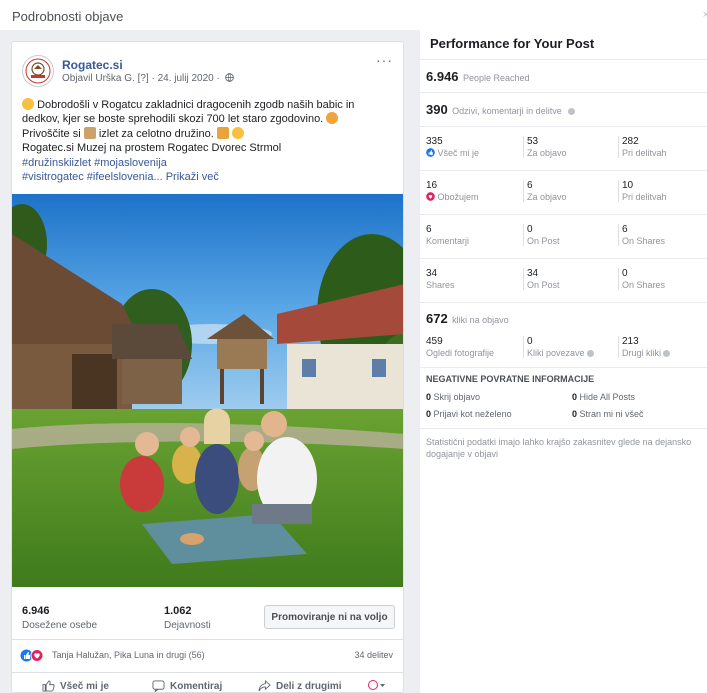 This screenshot has height=693, width=707. What do you see at coordinates (558, 347) in the screenshot?
I see `link-clicks: 0 Kliki povezave` at bounding box center [558, 347].